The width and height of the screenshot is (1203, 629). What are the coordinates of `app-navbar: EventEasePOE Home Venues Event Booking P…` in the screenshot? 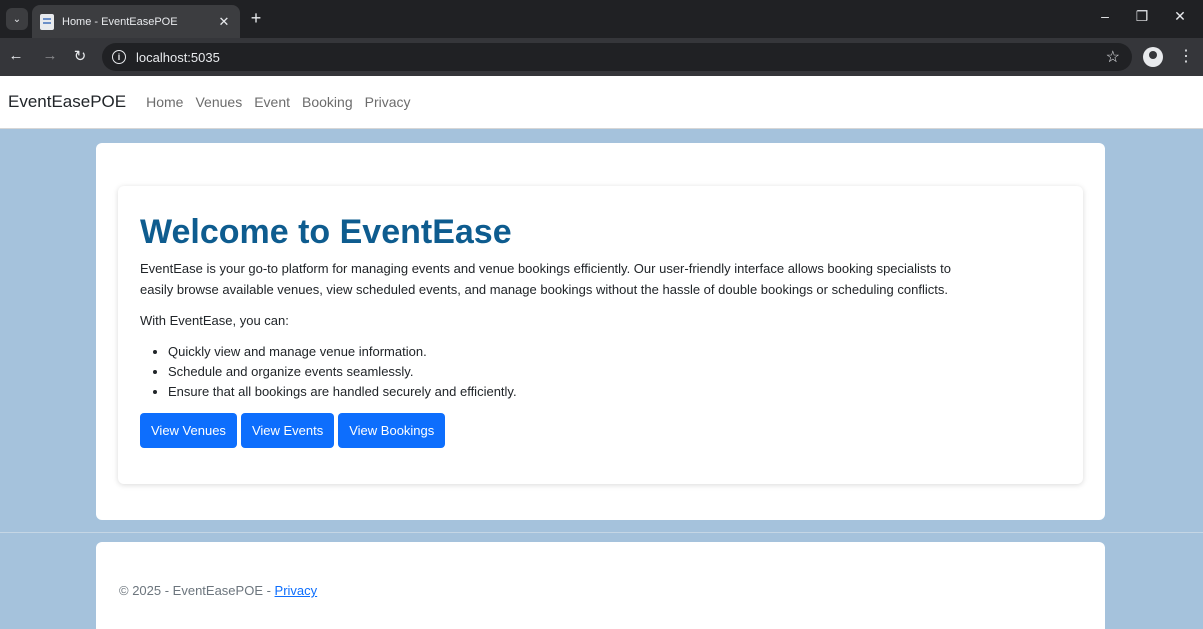 It's located at (601, 102).